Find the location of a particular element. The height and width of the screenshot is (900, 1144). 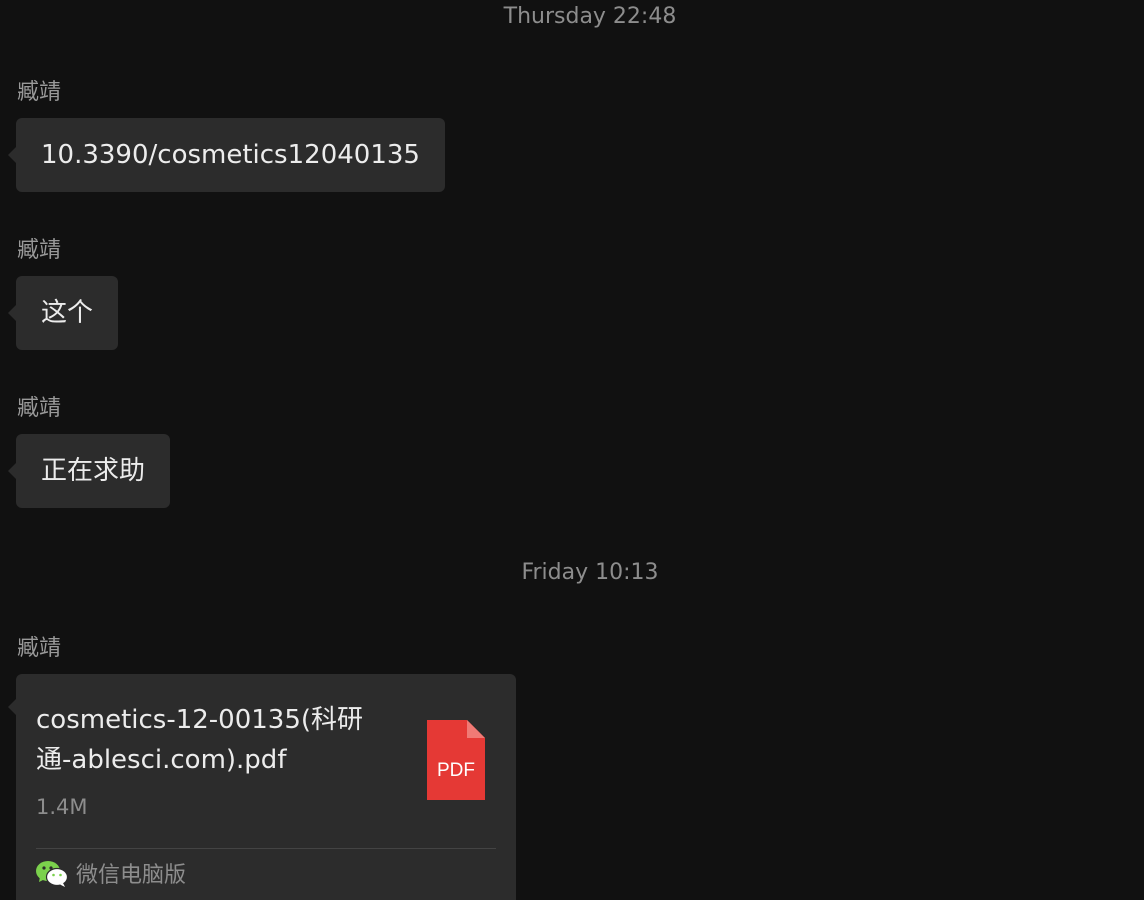

pdf-file-icon: PDF is located at coordinates (456, 760).